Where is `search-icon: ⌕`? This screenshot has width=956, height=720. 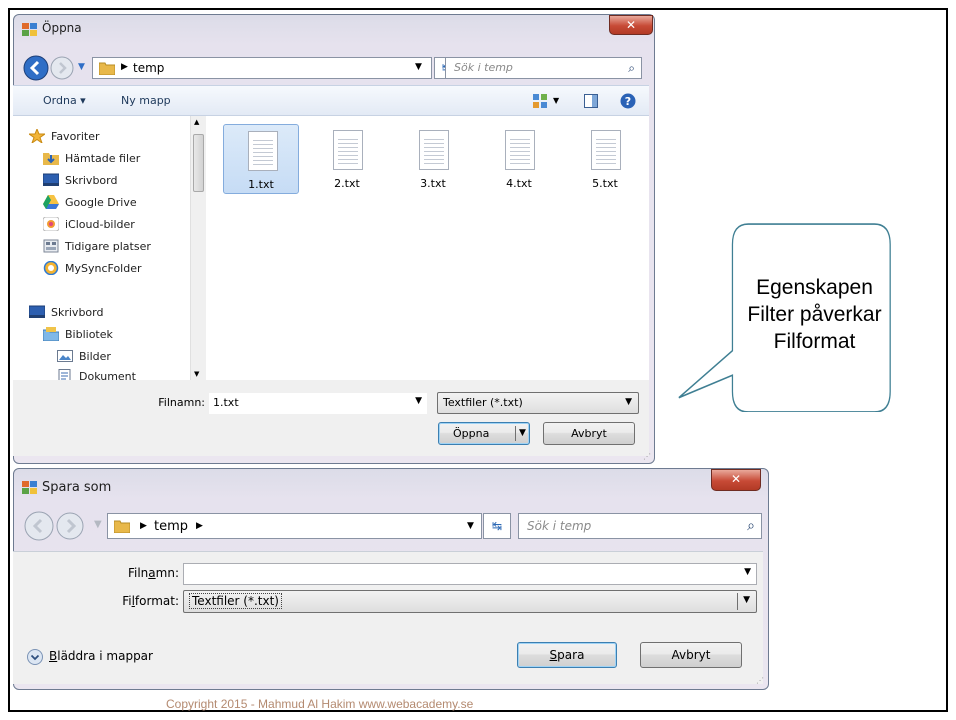
search-icon: ⌕ is located at coordinates (631, 68).